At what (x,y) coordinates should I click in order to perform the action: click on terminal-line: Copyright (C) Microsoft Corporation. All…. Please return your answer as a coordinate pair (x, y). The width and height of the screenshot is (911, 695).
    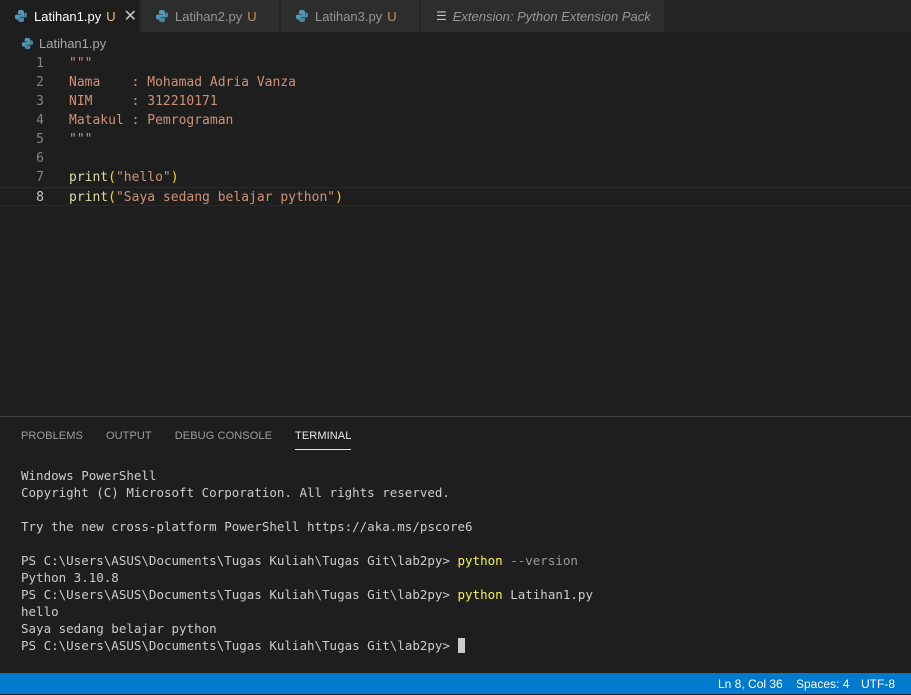
    Looking at the image, I should click on (235, 492).